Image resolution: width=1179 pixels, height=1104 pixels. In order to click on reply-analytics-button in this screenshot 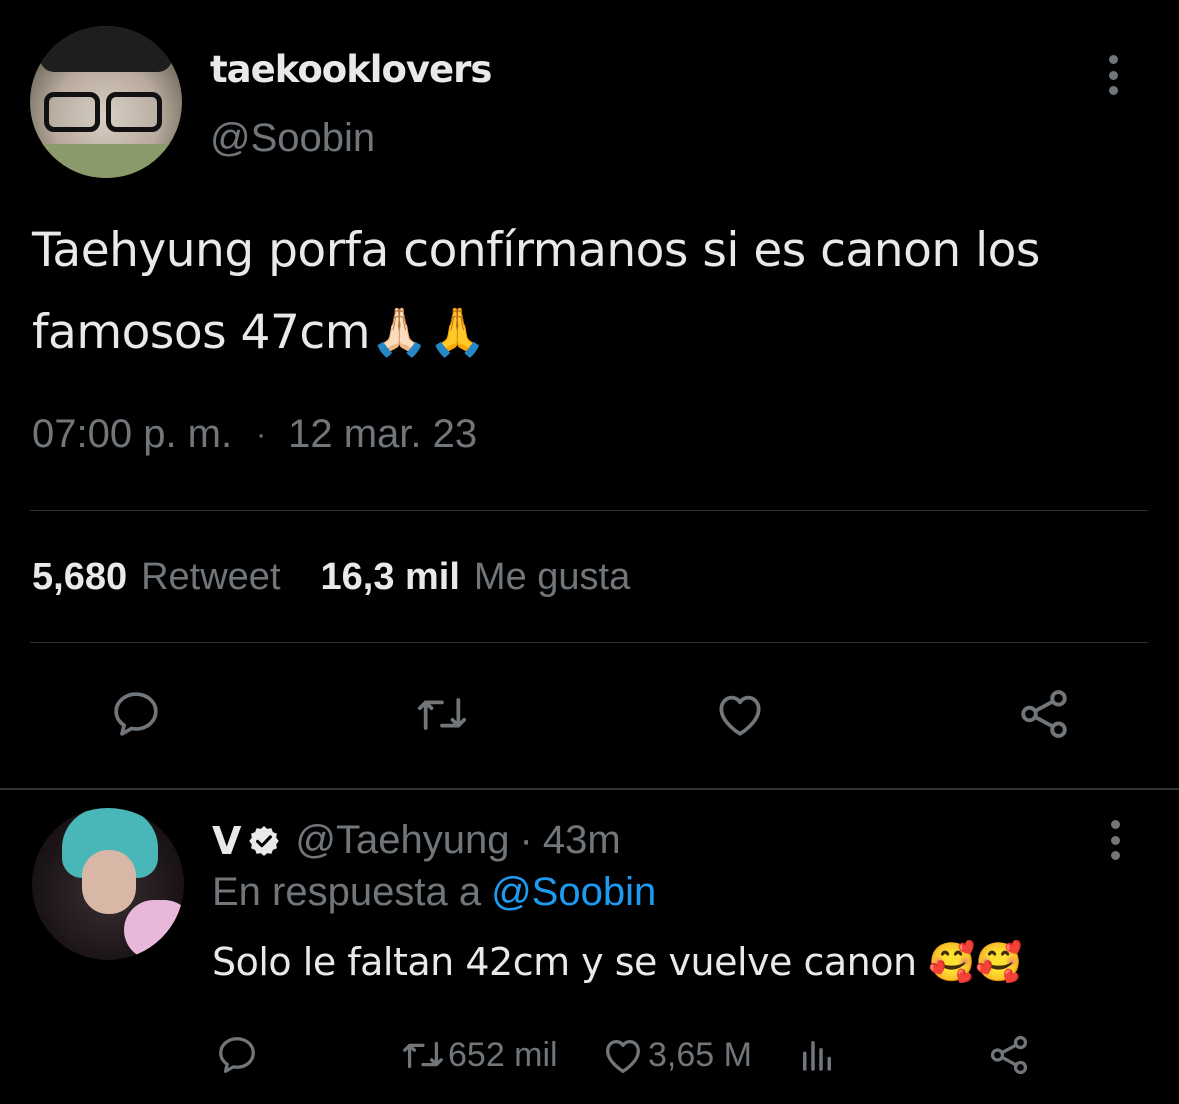, I will do `click(817, 1055)`.